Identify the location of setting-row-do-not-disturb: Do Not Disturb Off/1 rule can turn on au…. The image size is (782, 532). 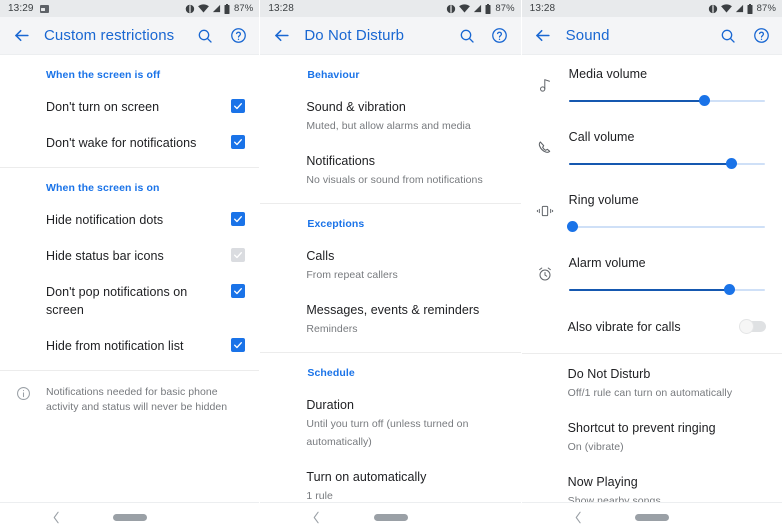
(652, 382).